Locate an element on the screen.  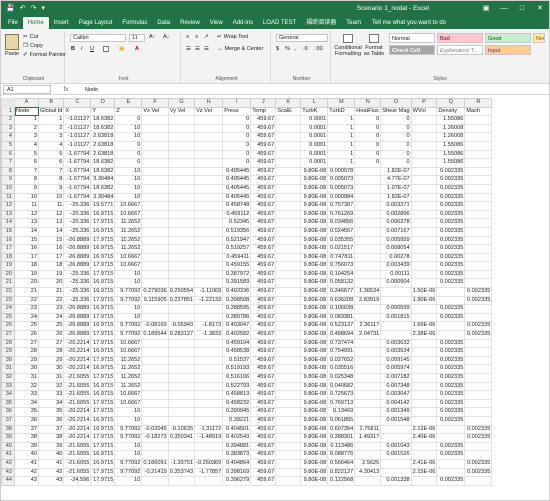
shrink-font-icon: A↓ is located at coordinates (166, 37).